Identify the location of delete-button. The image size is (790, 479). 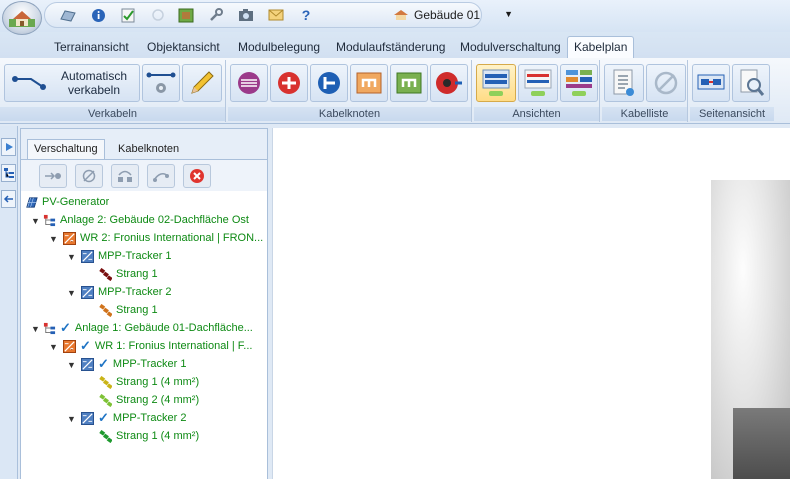
(197, 176).